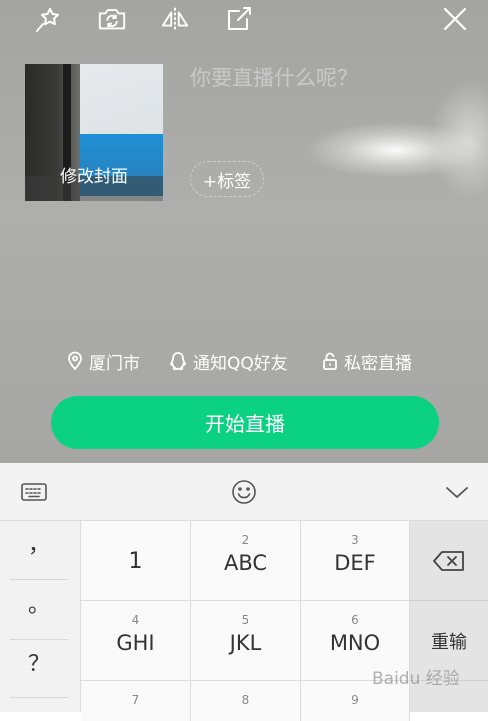 The width and height of the screenshot is (488, 721). What do you see at coordinates (457, 492) in the screenshot?
I see `chevron-down-icon` at bounding box center [457, 492].